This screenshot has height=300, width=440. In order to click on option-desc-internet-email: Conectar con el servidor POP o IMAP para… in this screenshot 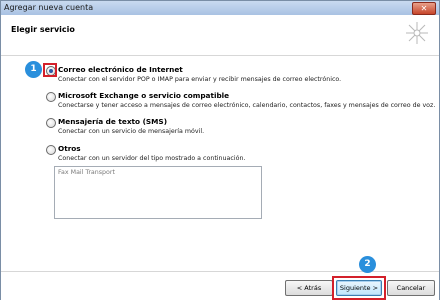, I will do `click(200, 79)`.